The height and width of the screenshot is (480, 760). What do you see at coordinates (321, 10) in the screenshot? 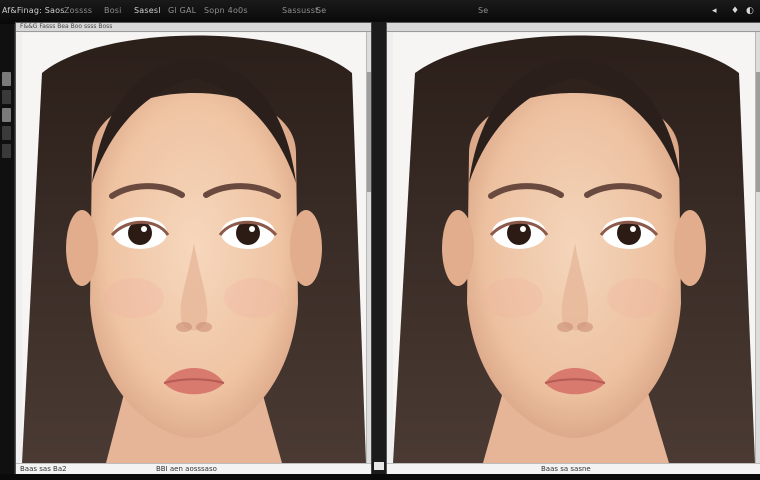
I see `menu-item-8: Se` at bounding box center [321, 10].